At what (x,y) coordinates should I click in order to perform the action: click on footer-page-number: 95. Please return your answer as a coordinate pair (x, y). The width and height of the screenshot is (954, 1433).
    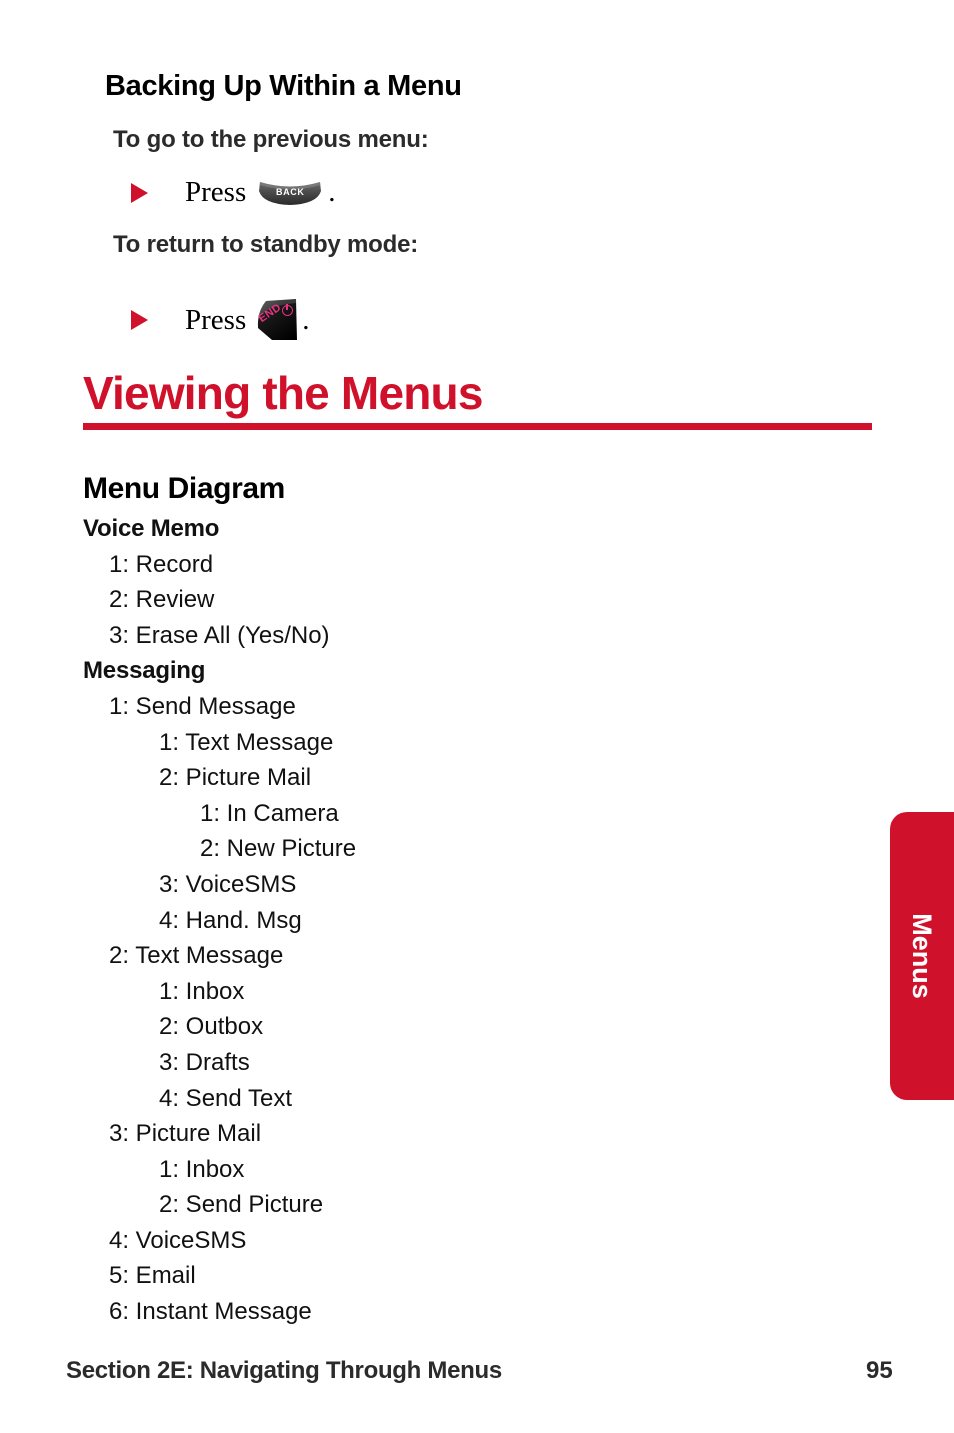
    Looking at the image, I should click on (879, 1370).